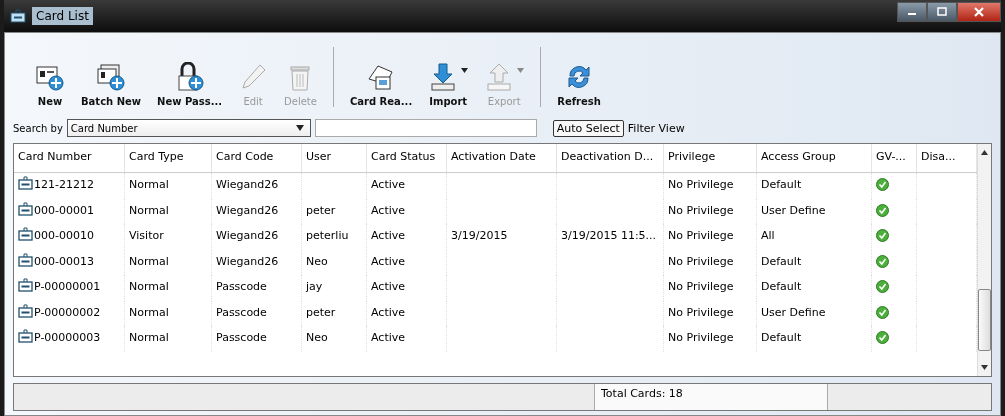  I want to click on minimize-button, so click(912, 12).